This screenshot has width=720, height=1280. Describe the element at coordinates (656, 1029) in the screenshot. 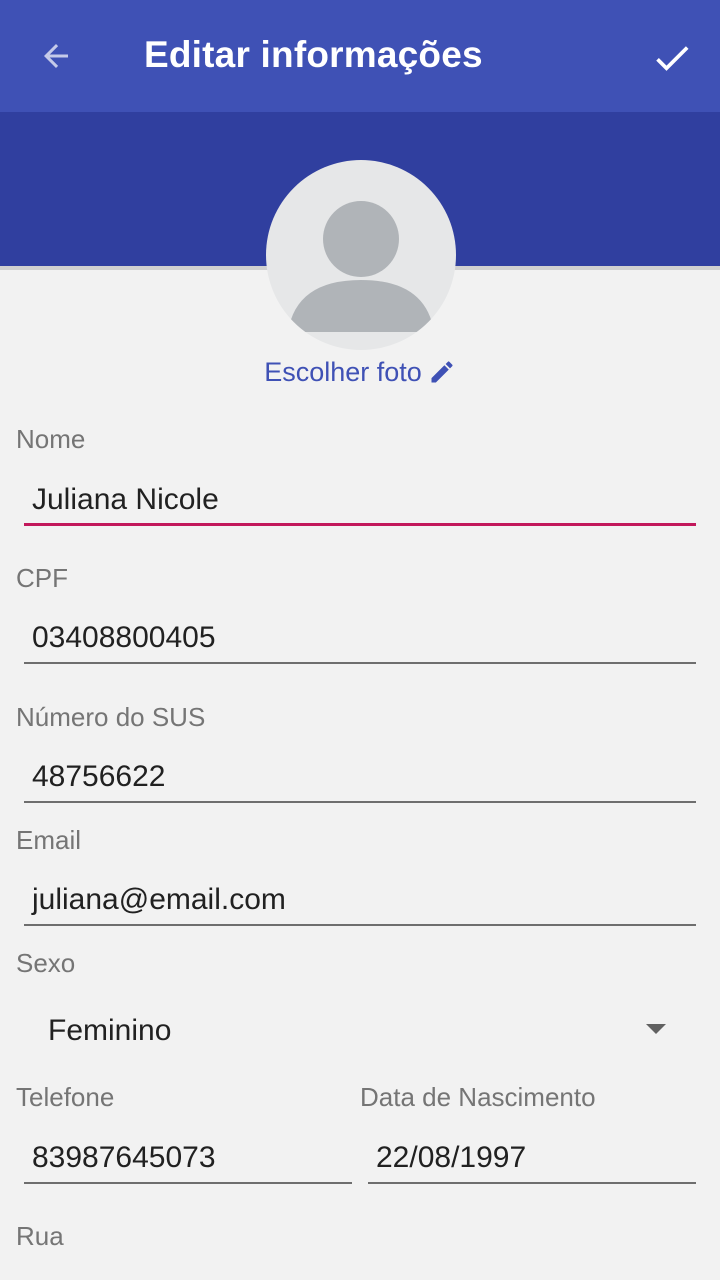

I see `dropdown-arrow-icon` at that location.